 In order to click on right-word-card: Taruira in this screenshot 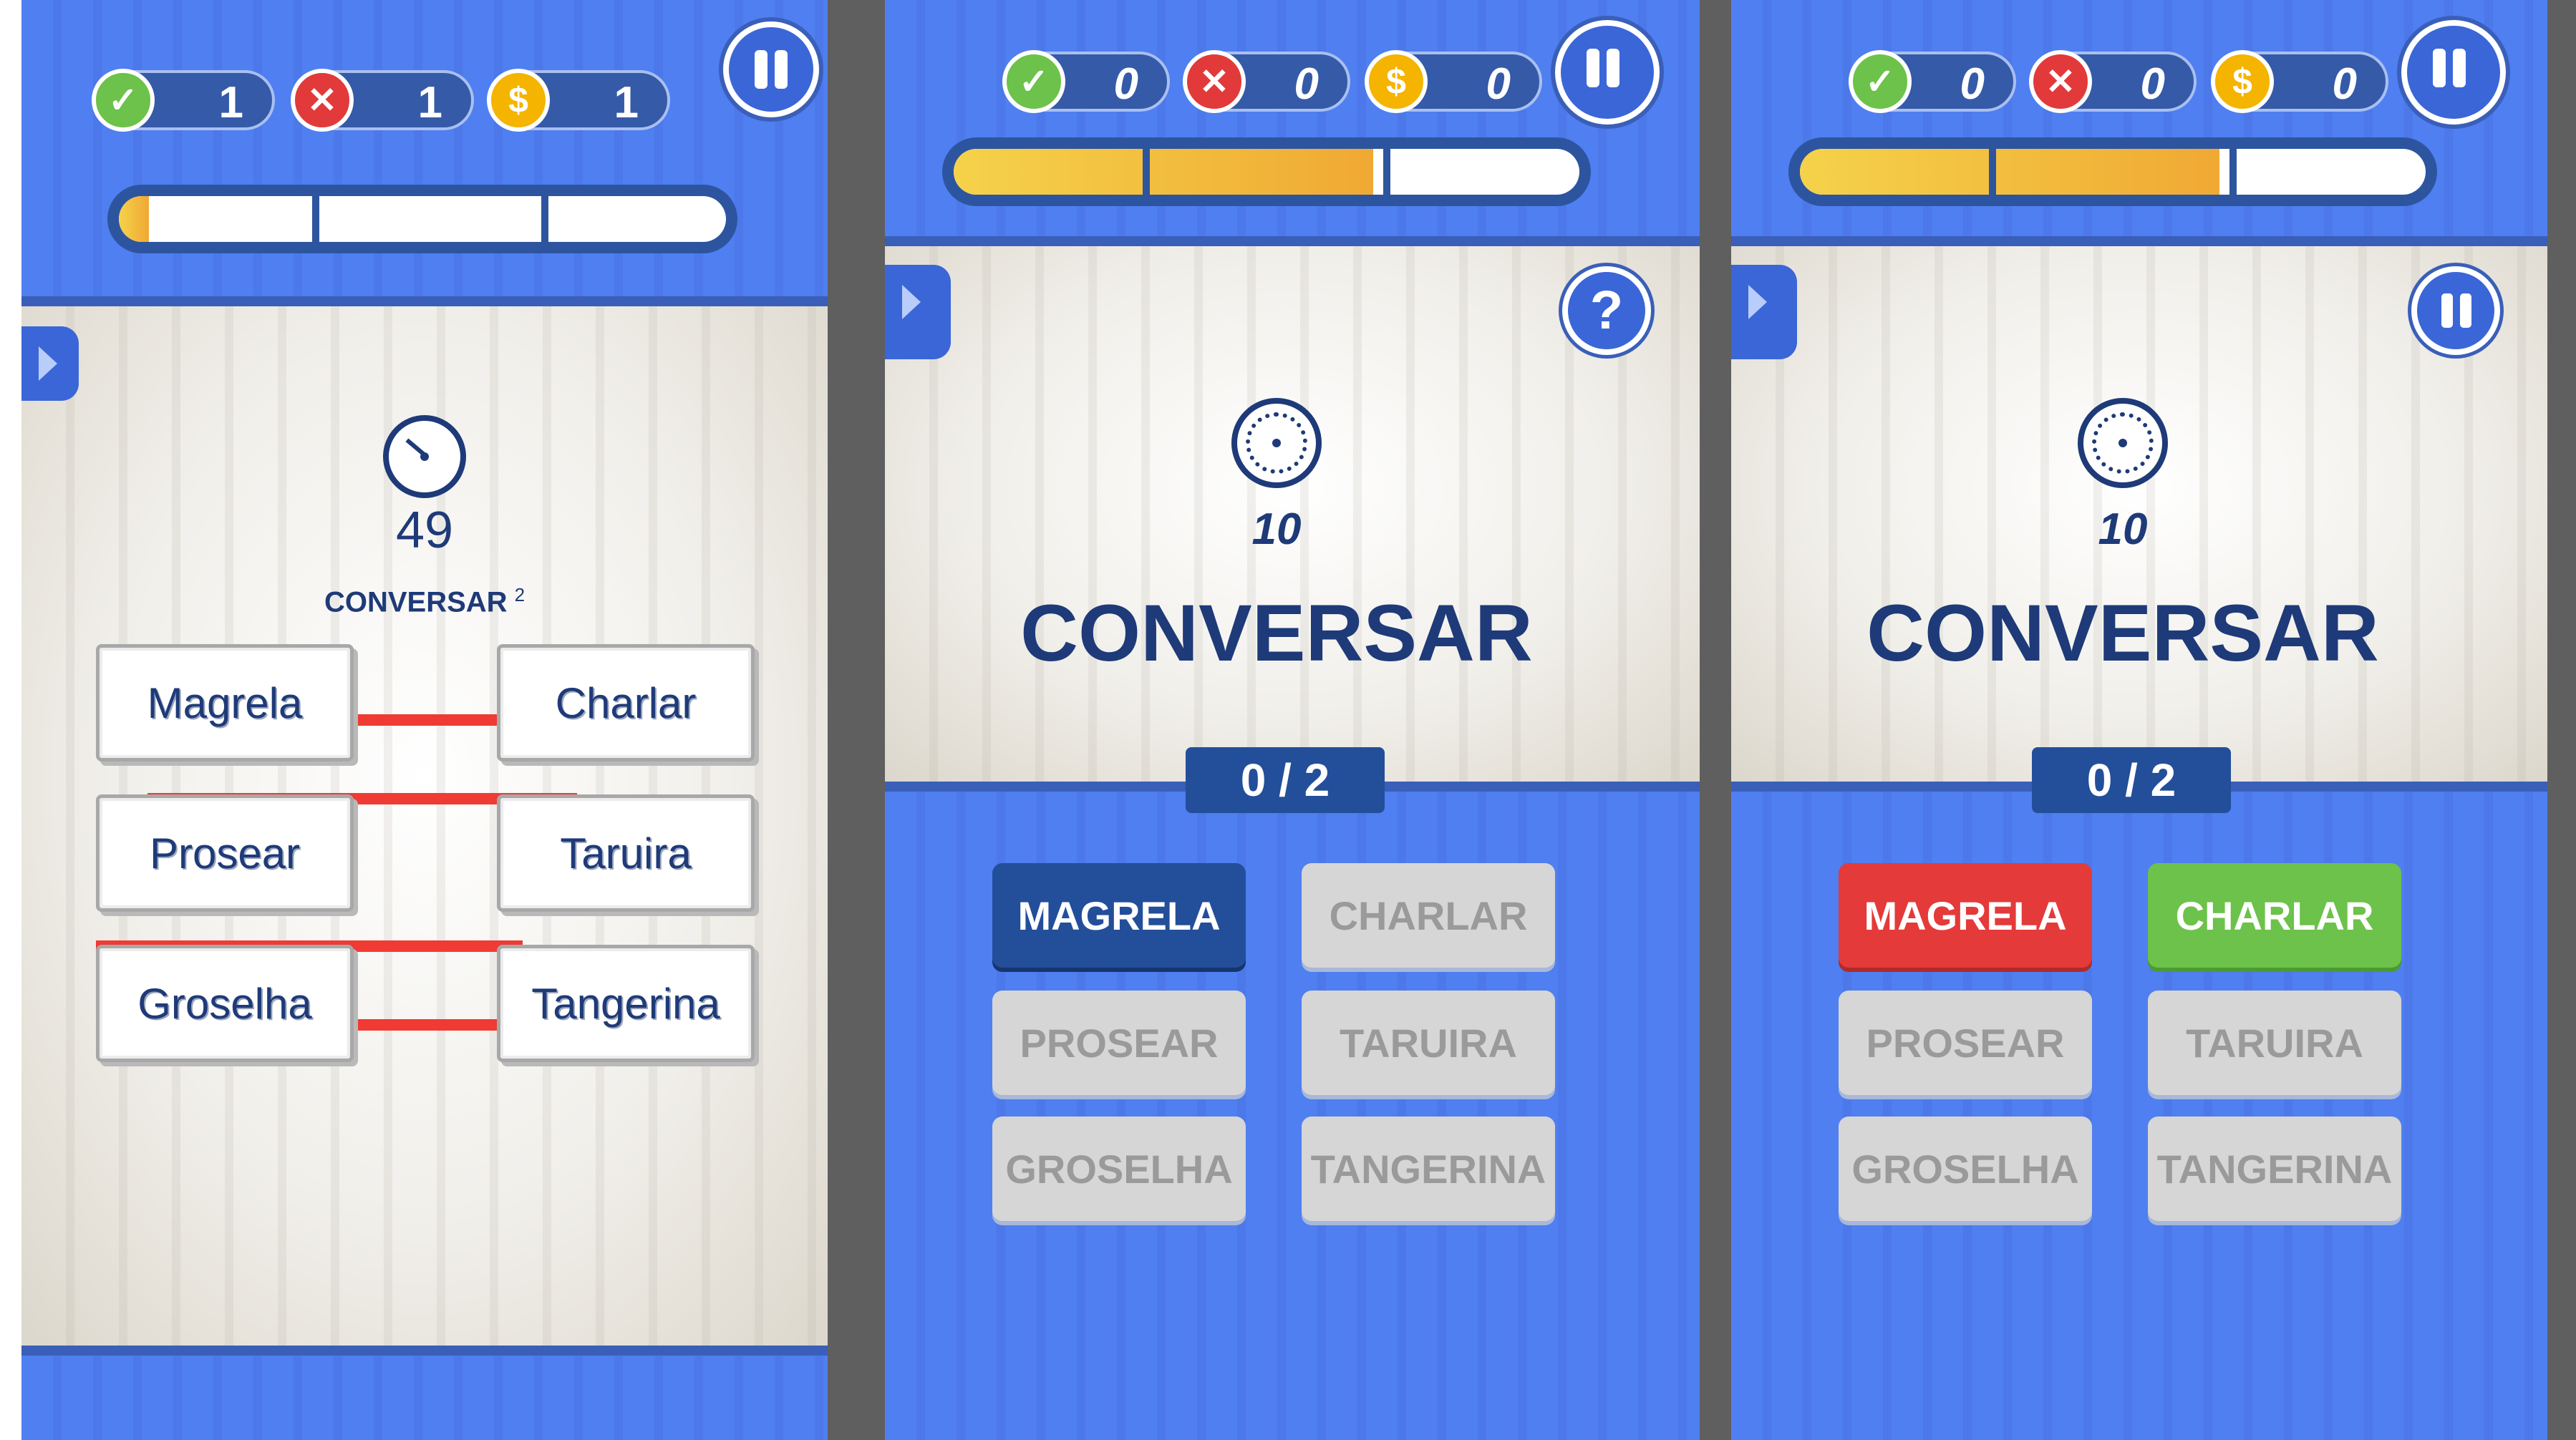, I will do `click(626, 853)`.